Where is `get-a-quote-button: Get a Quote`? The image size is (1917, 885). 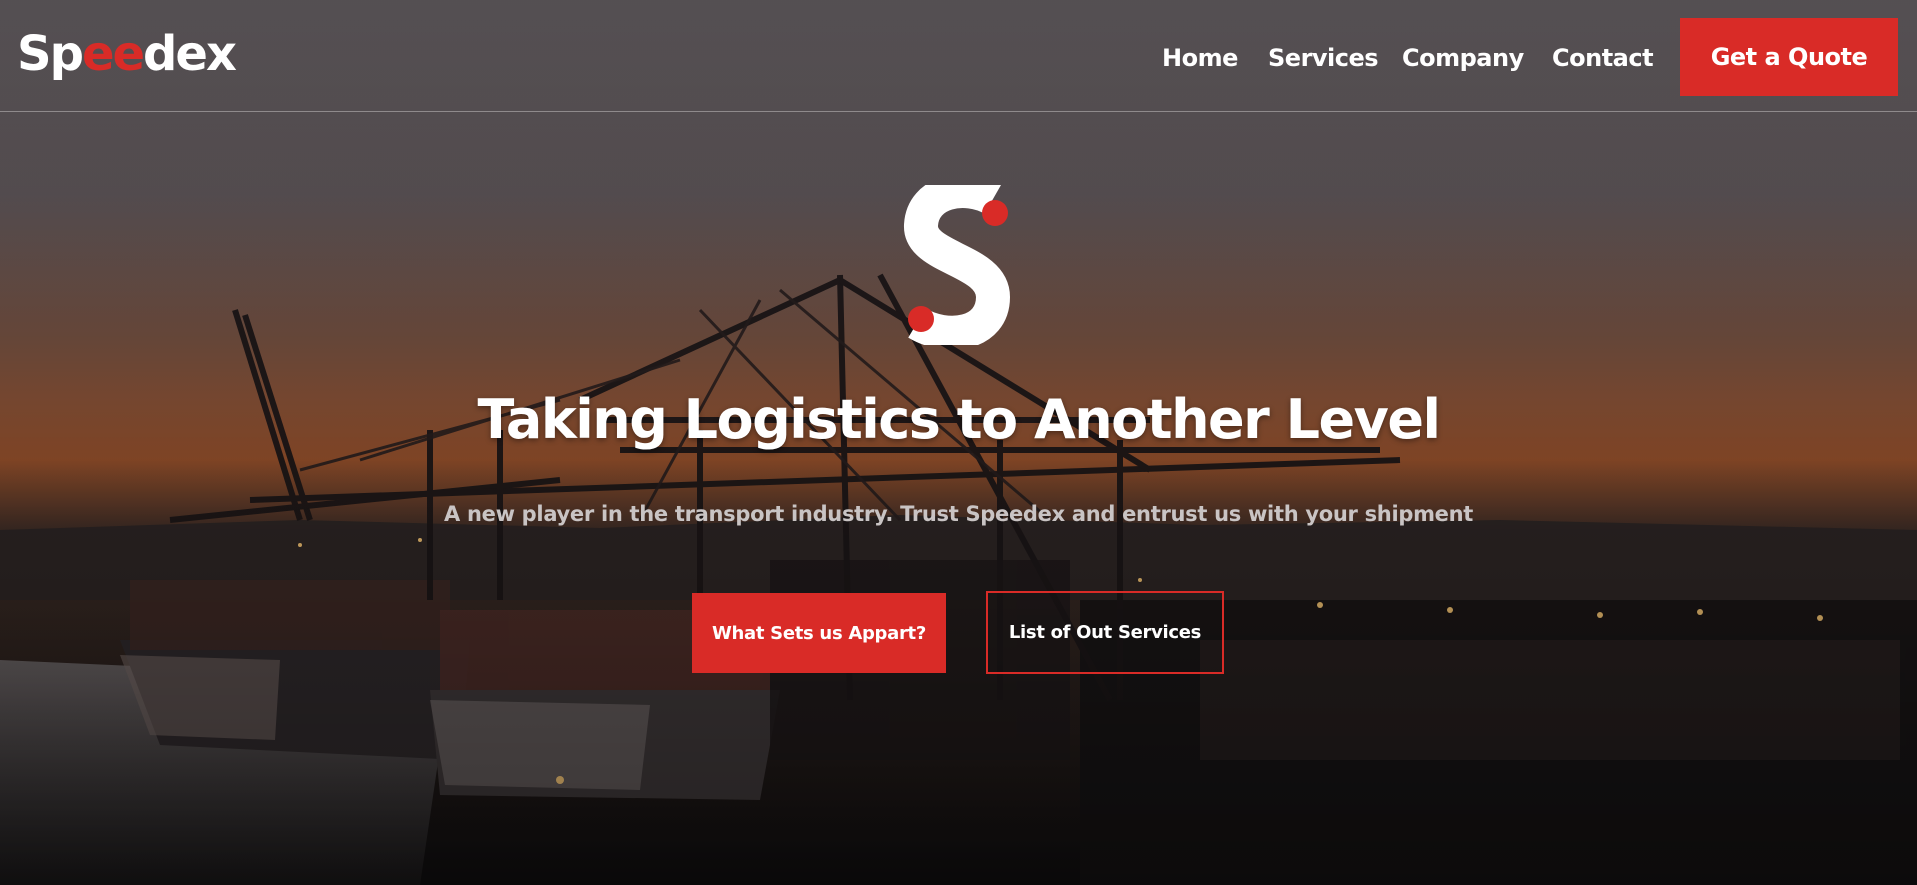 get-a-quote-button: Get a Quote is located at coordinates (1789, 57).